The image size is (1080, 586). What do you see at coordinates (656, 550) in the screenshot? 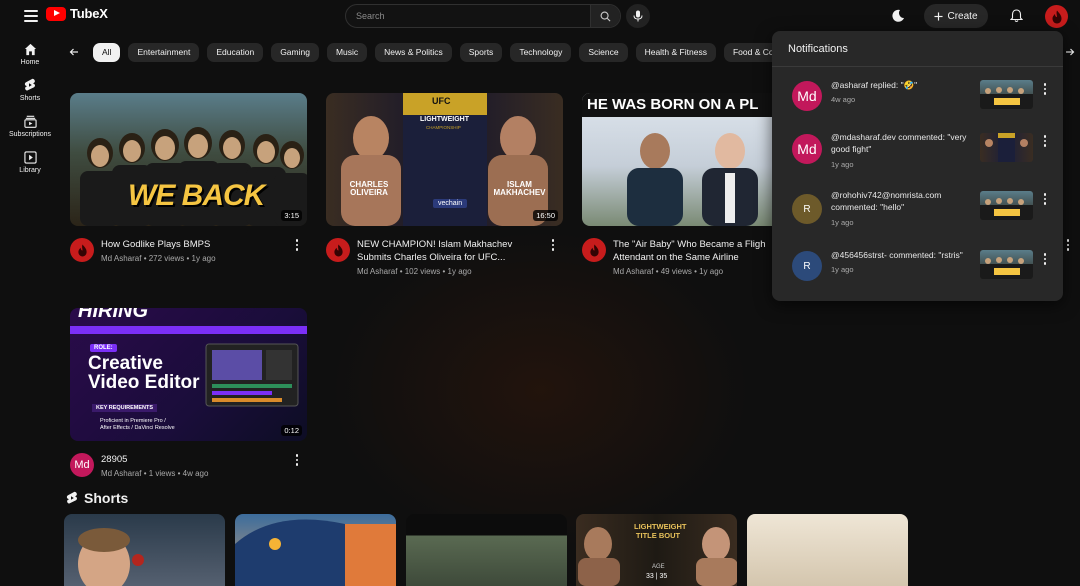
I see `short-thumbnail: LIGHTWEIGHT TITLE BOUT AGE 33 | 35` at bounding box center [656, 550].